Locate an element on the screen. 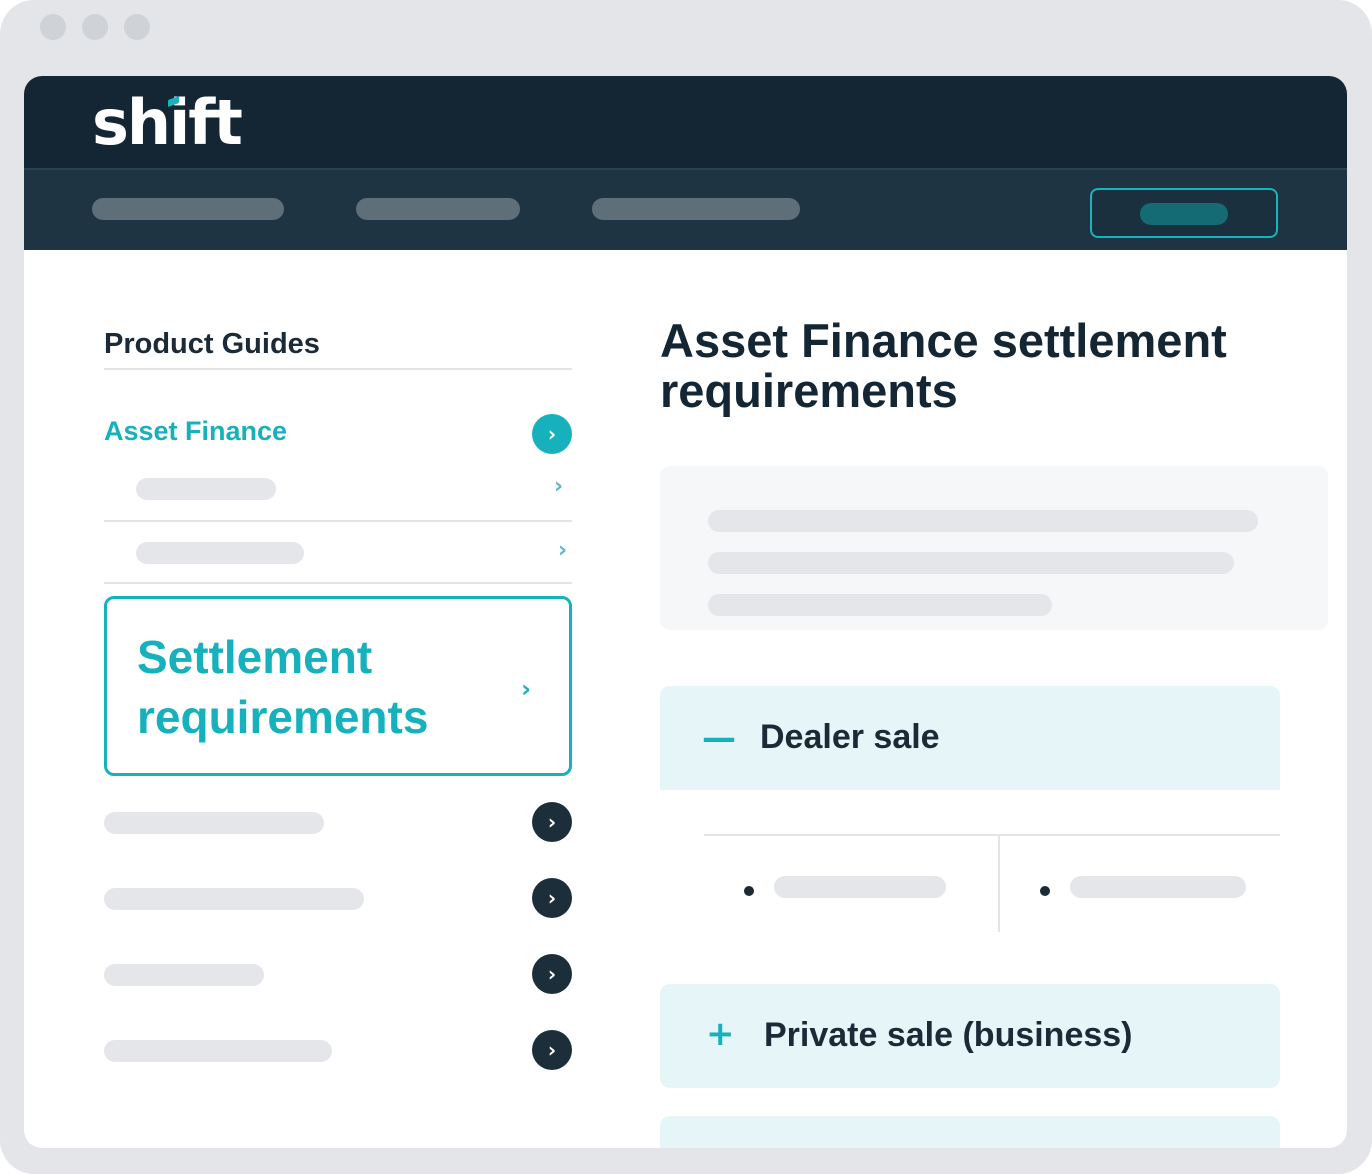 Image resolution: width=1372 pixels, height=1174 pixels. sidebar-item-settlement-requirements: Settlement requirements › is located at coordinates (338, 686).